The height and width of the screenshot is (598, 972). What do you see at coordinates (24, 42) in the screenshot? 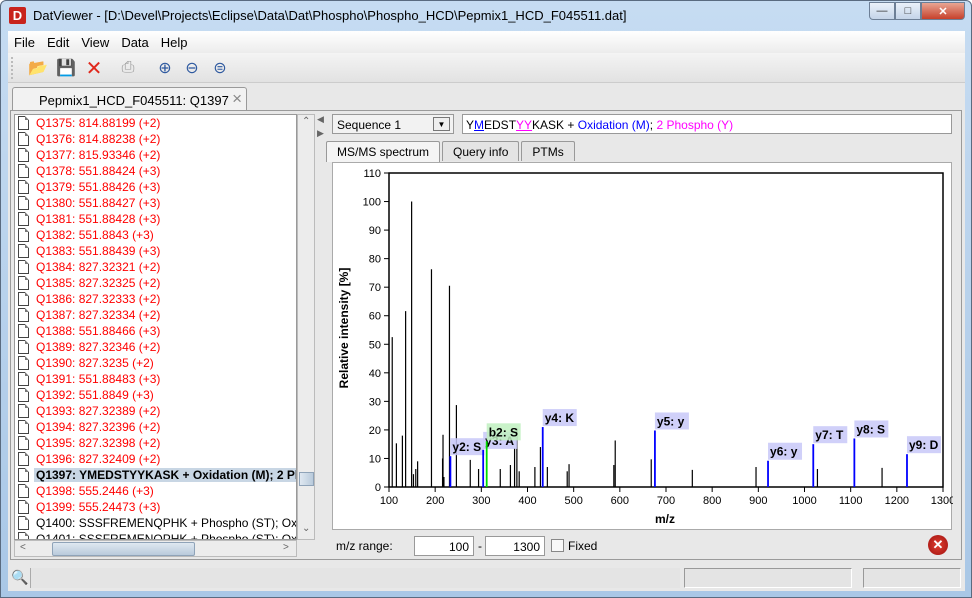
I see `menu-file: File` at bounding box center [24, 42].